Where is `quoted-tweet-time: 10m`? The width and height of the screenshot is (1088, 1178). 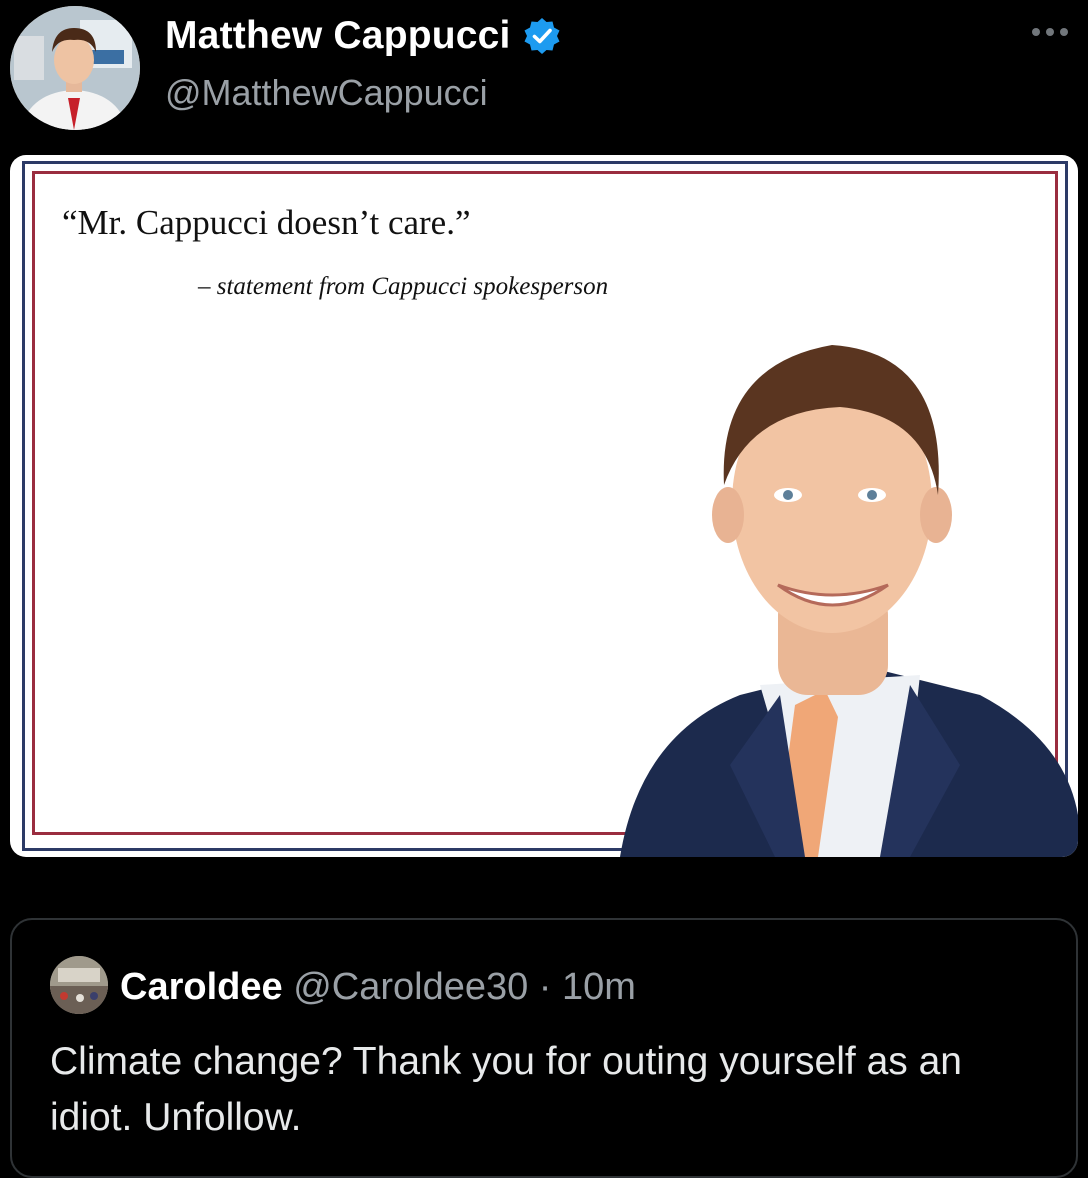
quoted-tweet-time: 10m is located at coordinates (599, 987).